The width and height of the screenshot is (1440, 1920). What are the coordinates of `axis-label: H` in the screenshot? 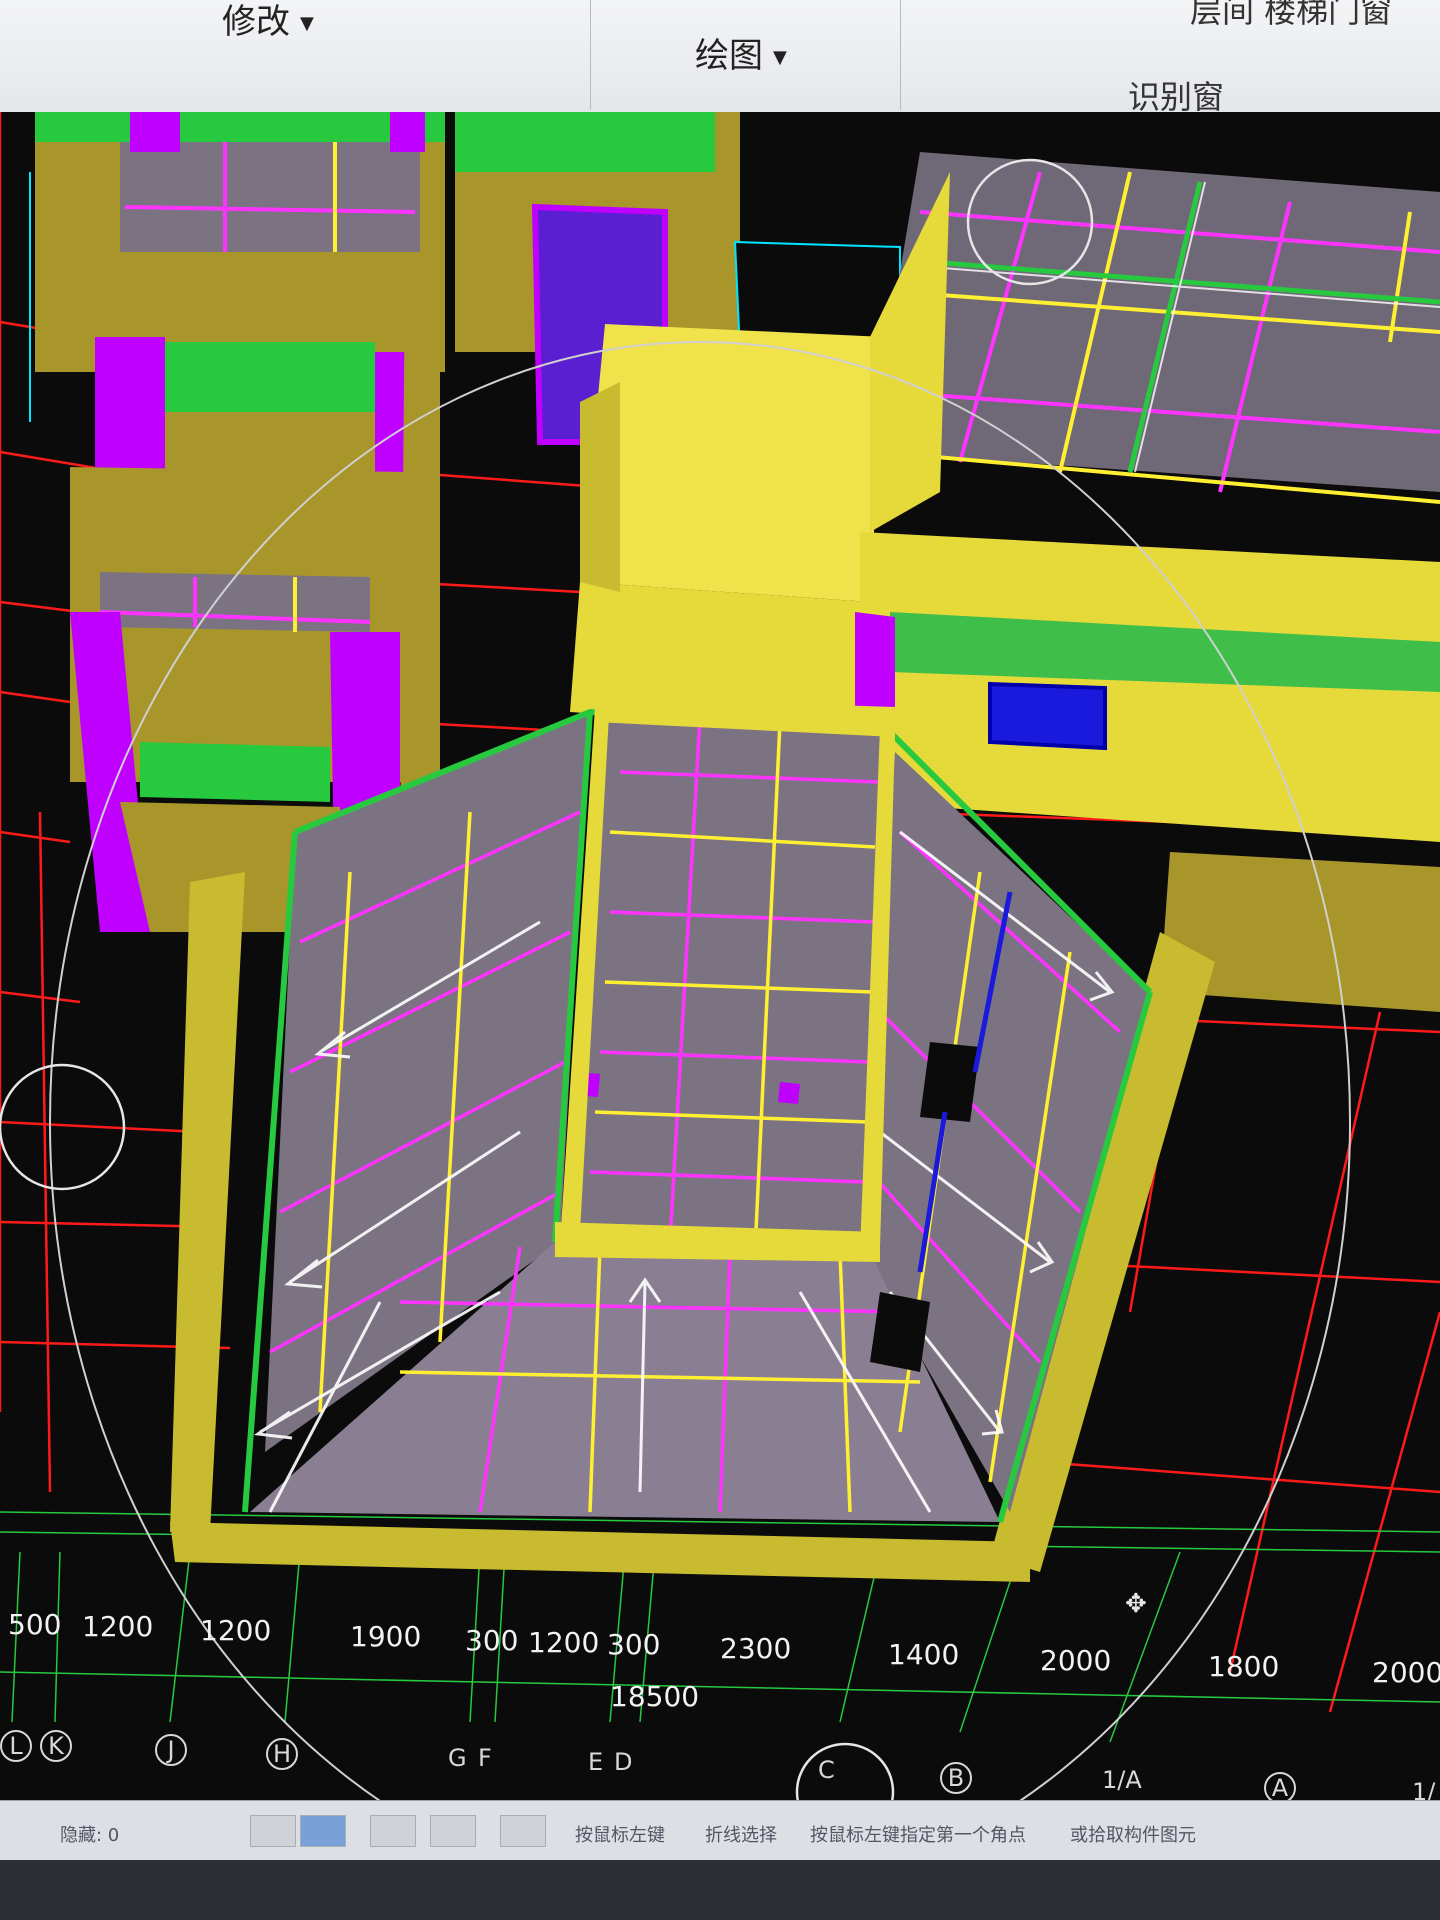 It's located at (282, 1754).